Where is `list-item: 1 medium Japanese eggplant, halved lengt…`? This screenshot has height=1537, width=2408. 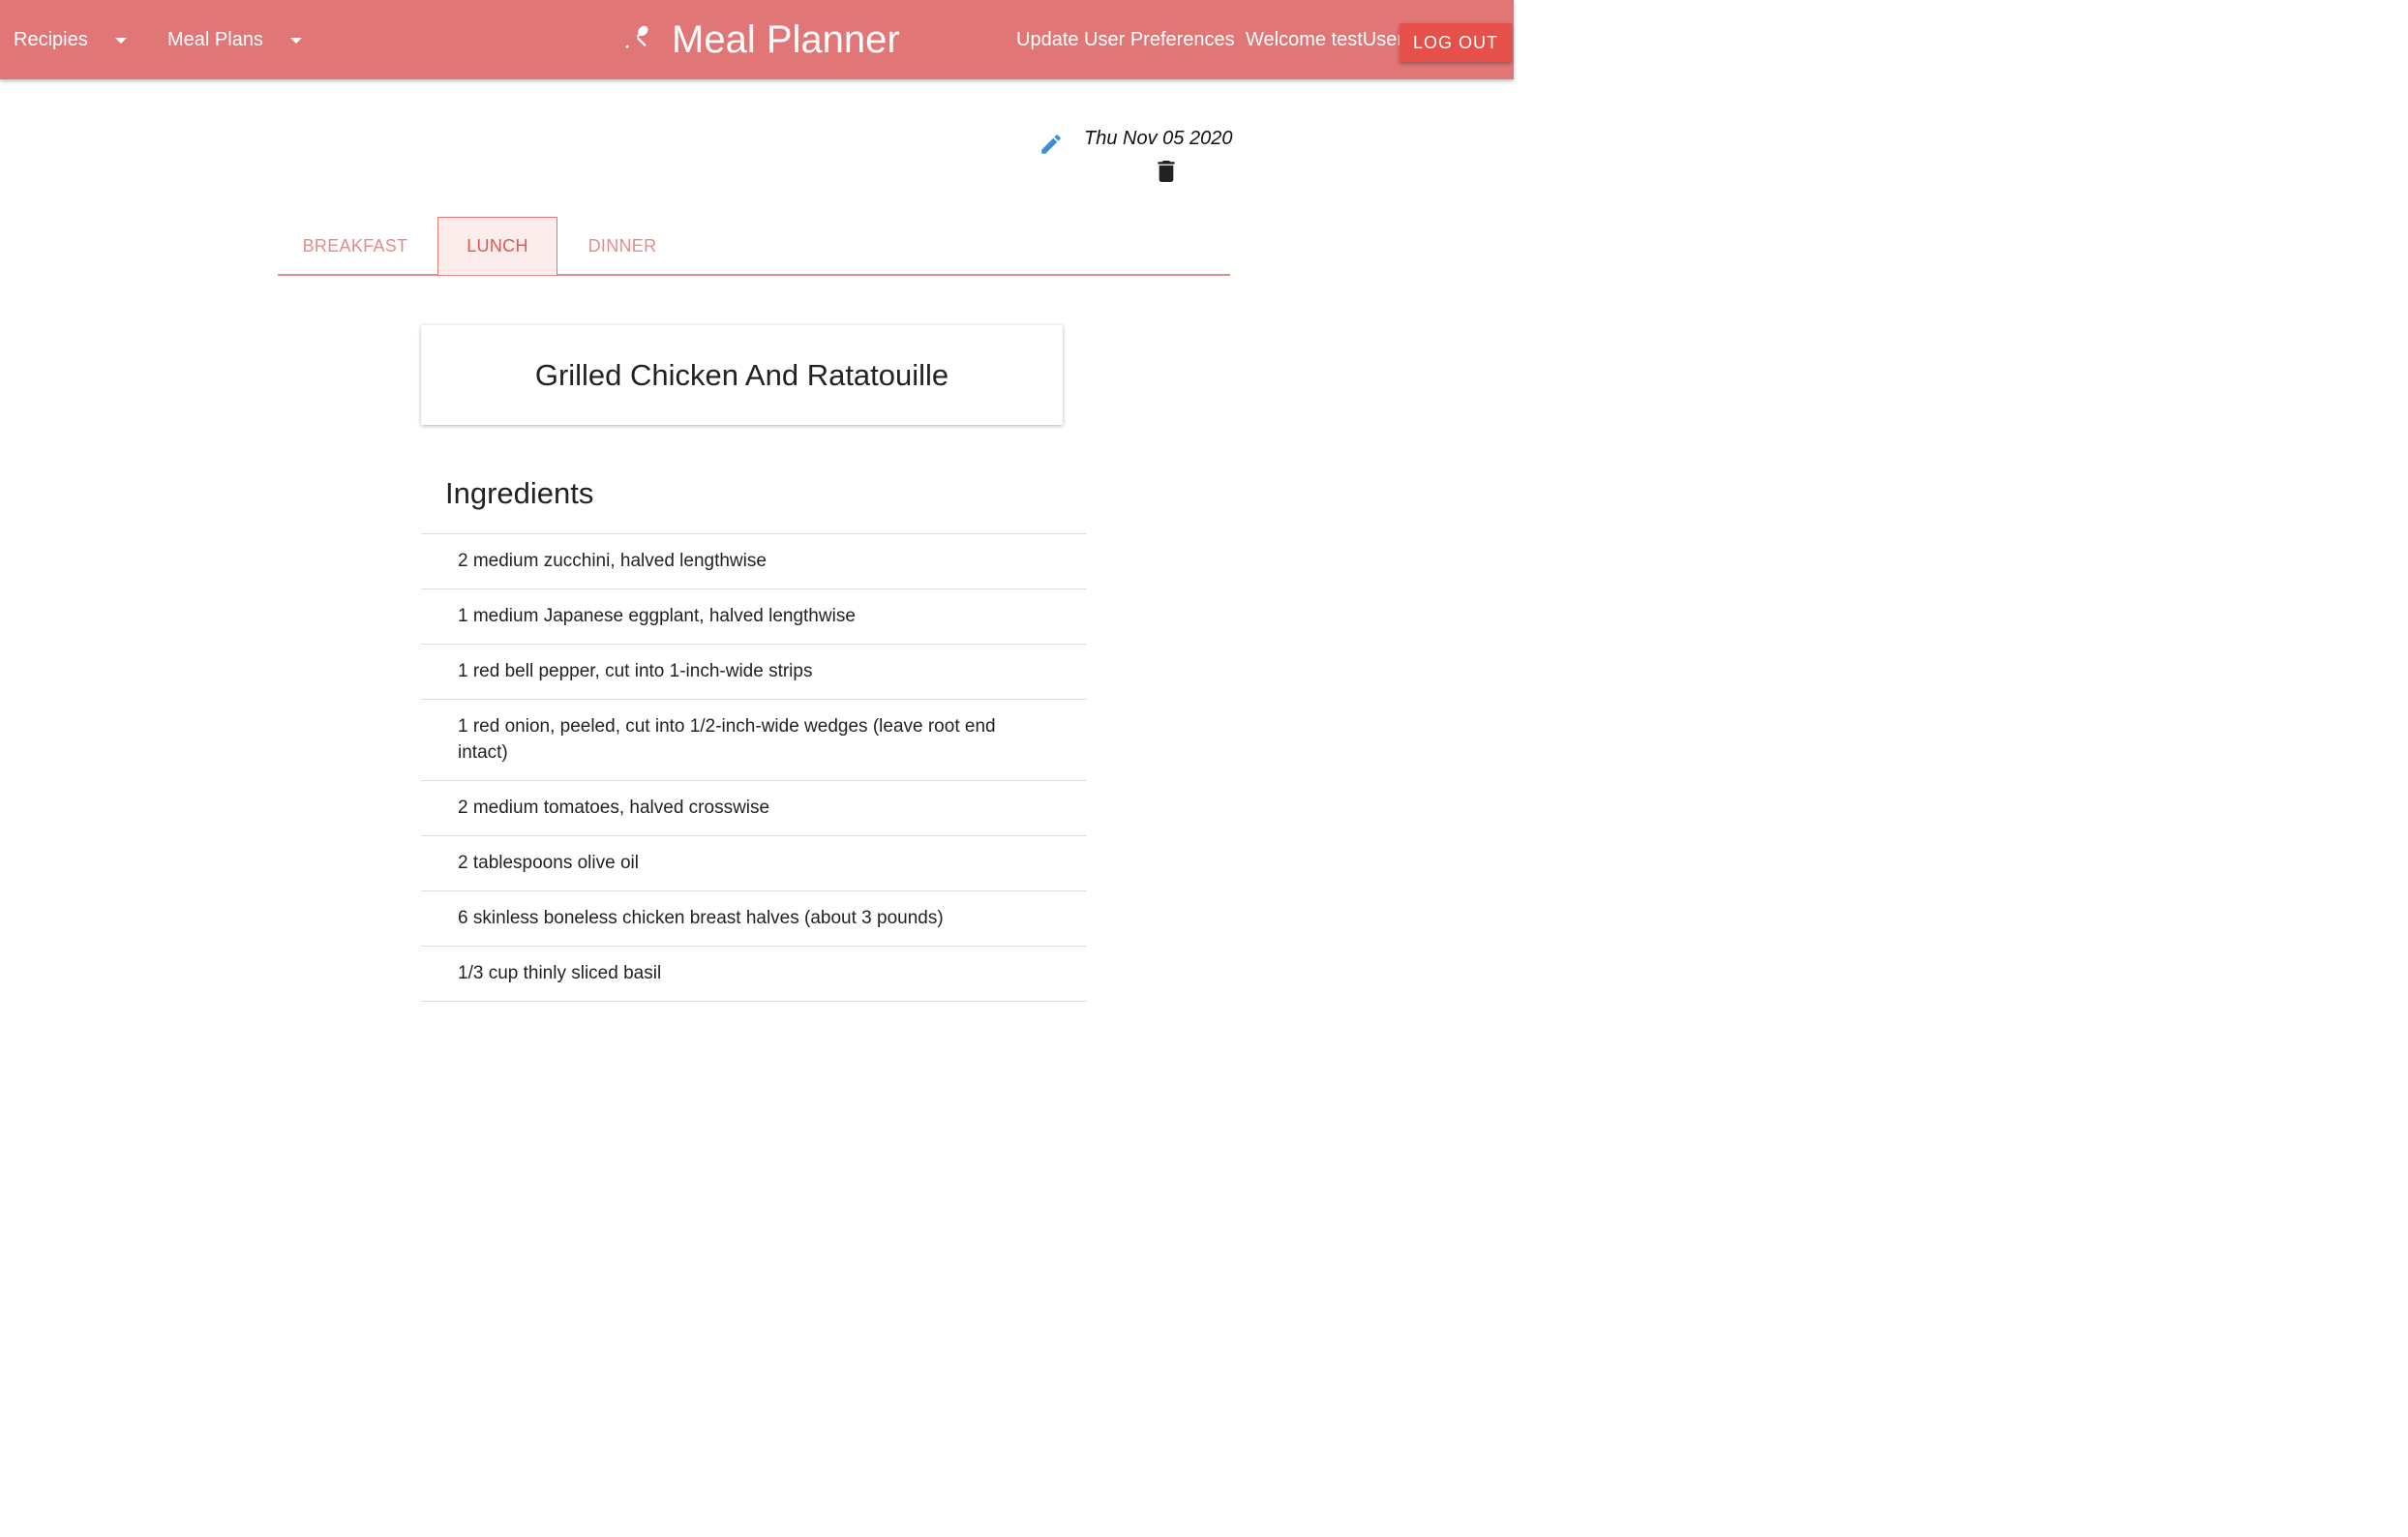 list-item: 1 medium Japanese eggplant, halved lengt… is located at coordinates (754, 617).